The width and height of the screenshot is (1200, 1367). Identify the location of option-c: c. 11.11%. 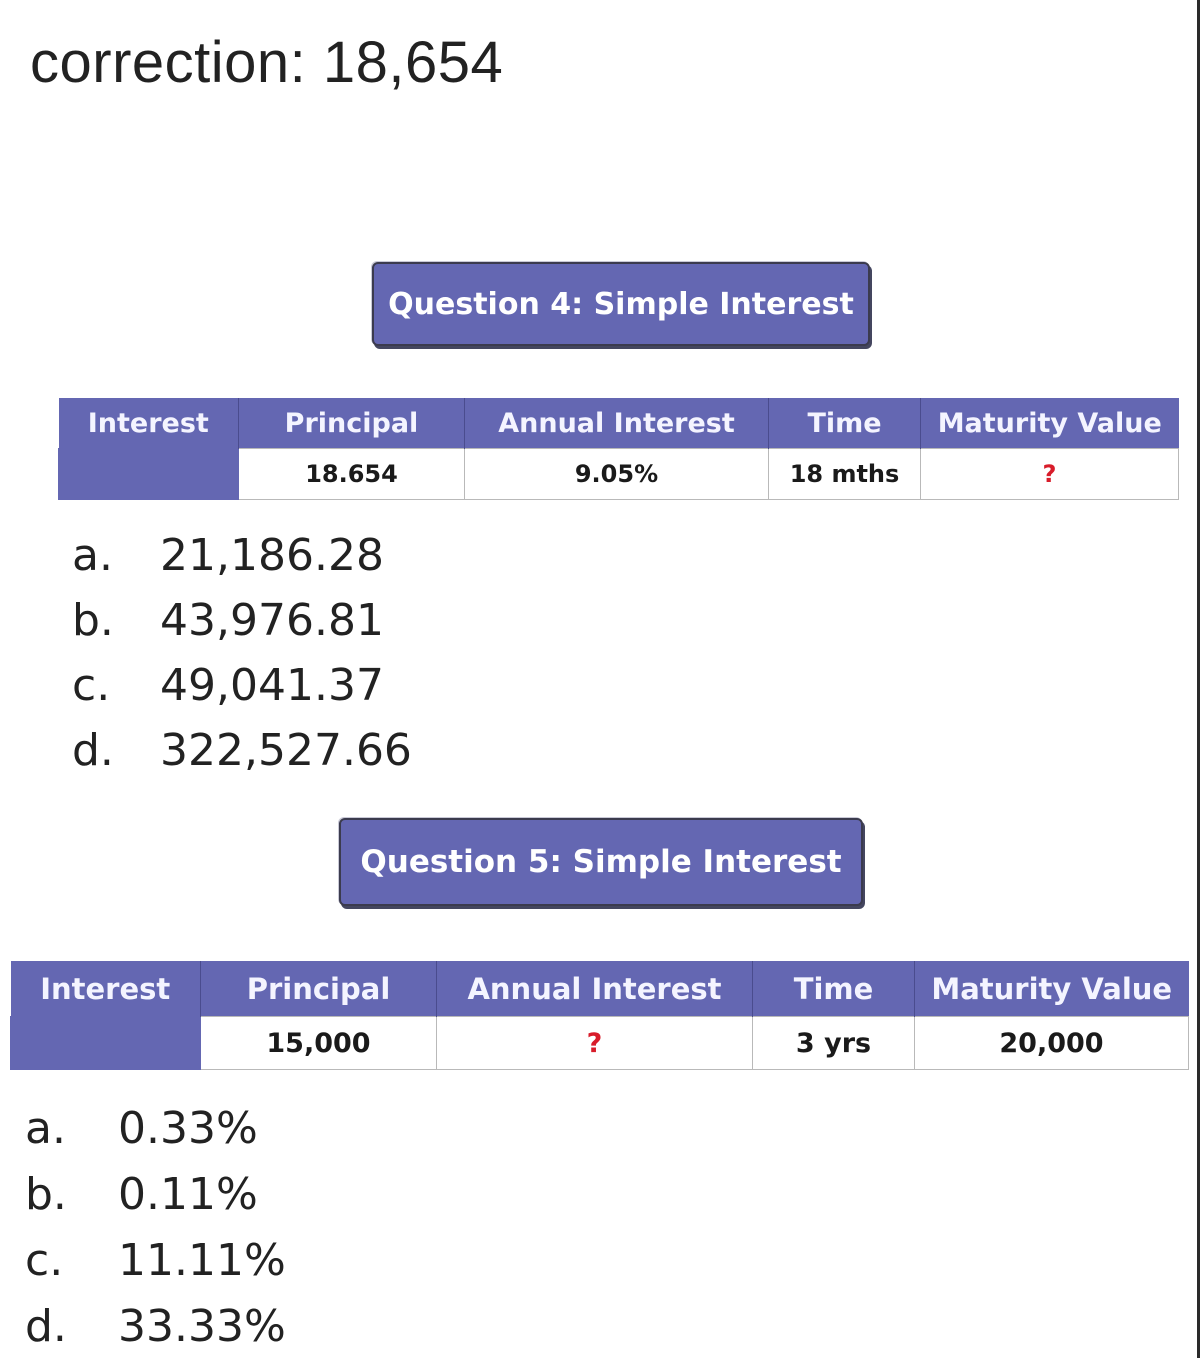
(155, 1268).